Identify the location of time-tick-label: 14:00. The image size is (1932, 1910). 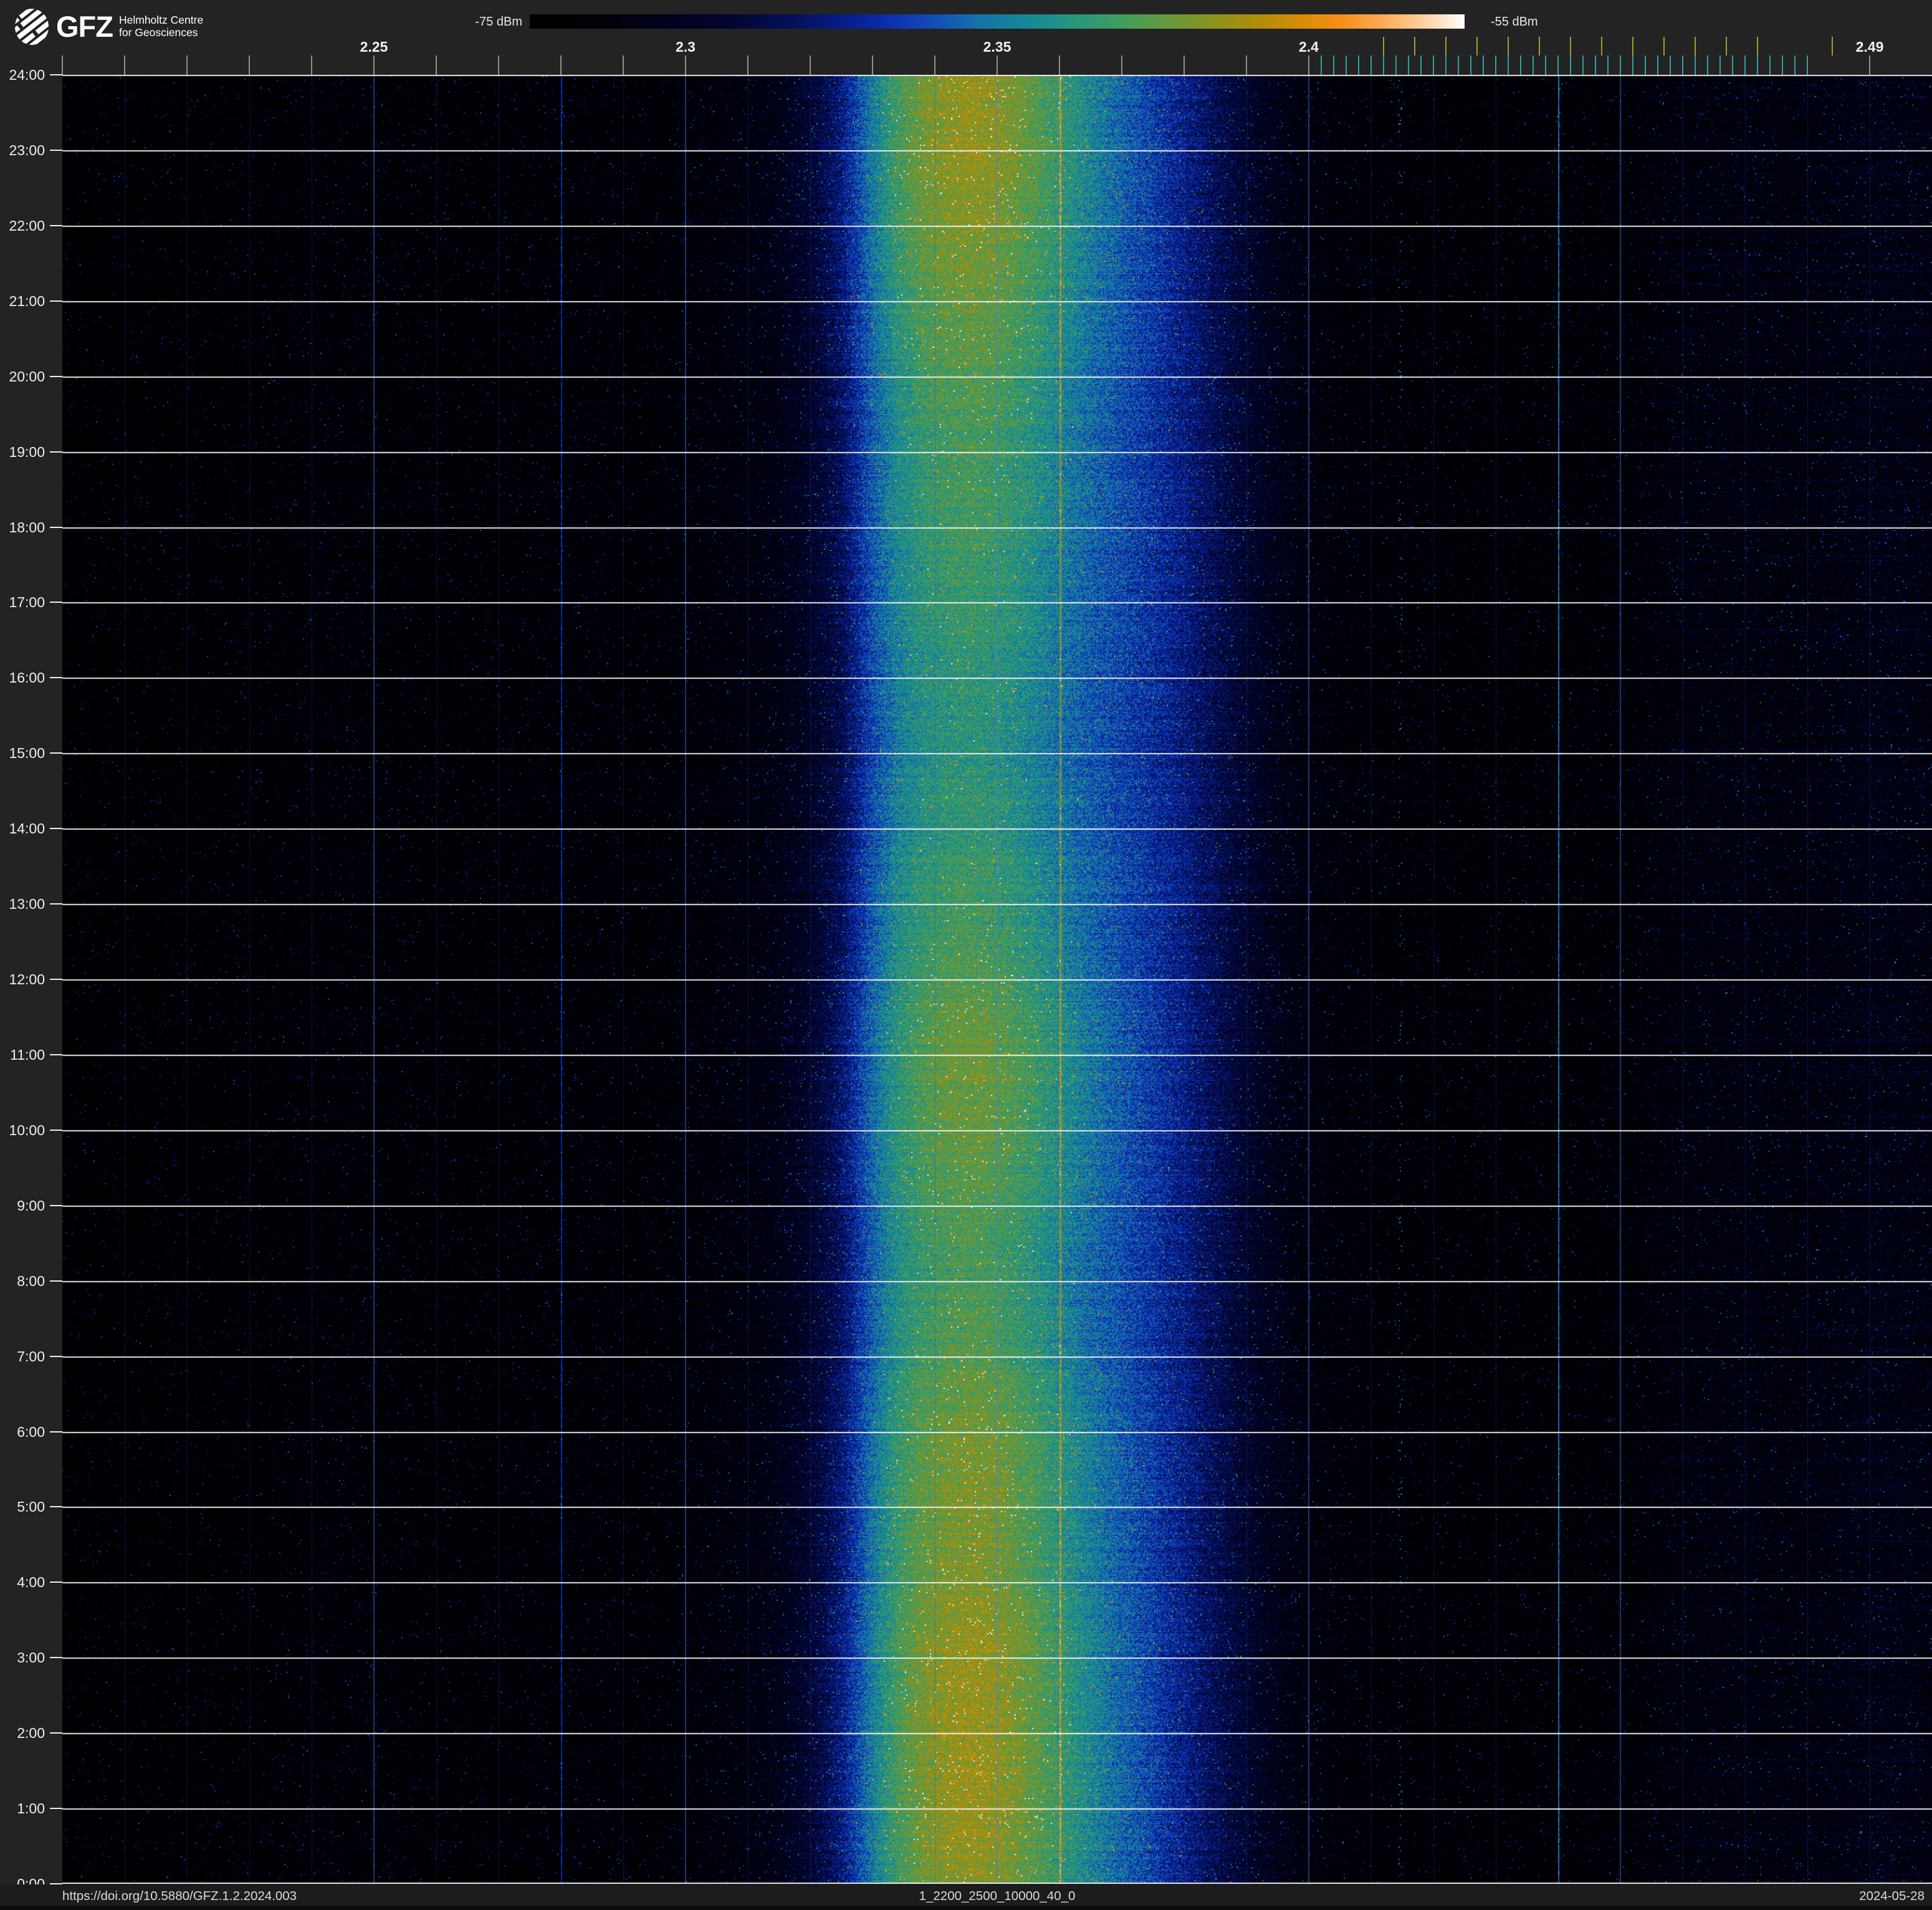
(27, 828).